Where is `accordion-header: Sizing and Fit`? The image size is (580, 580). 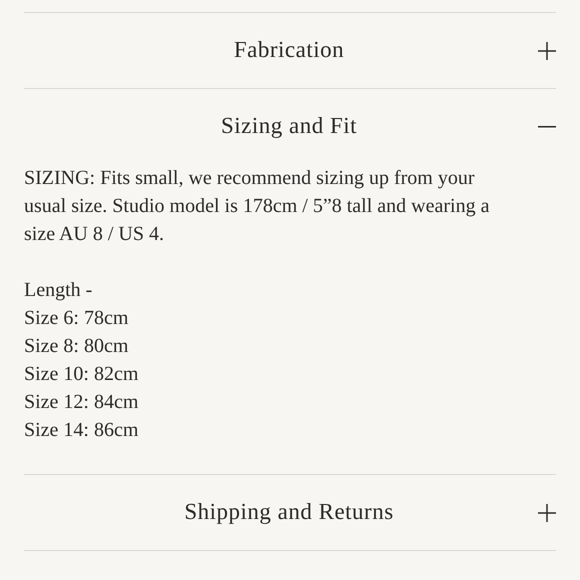
accordion-header: Sizing and Fit is located at coordinates (290, 126).